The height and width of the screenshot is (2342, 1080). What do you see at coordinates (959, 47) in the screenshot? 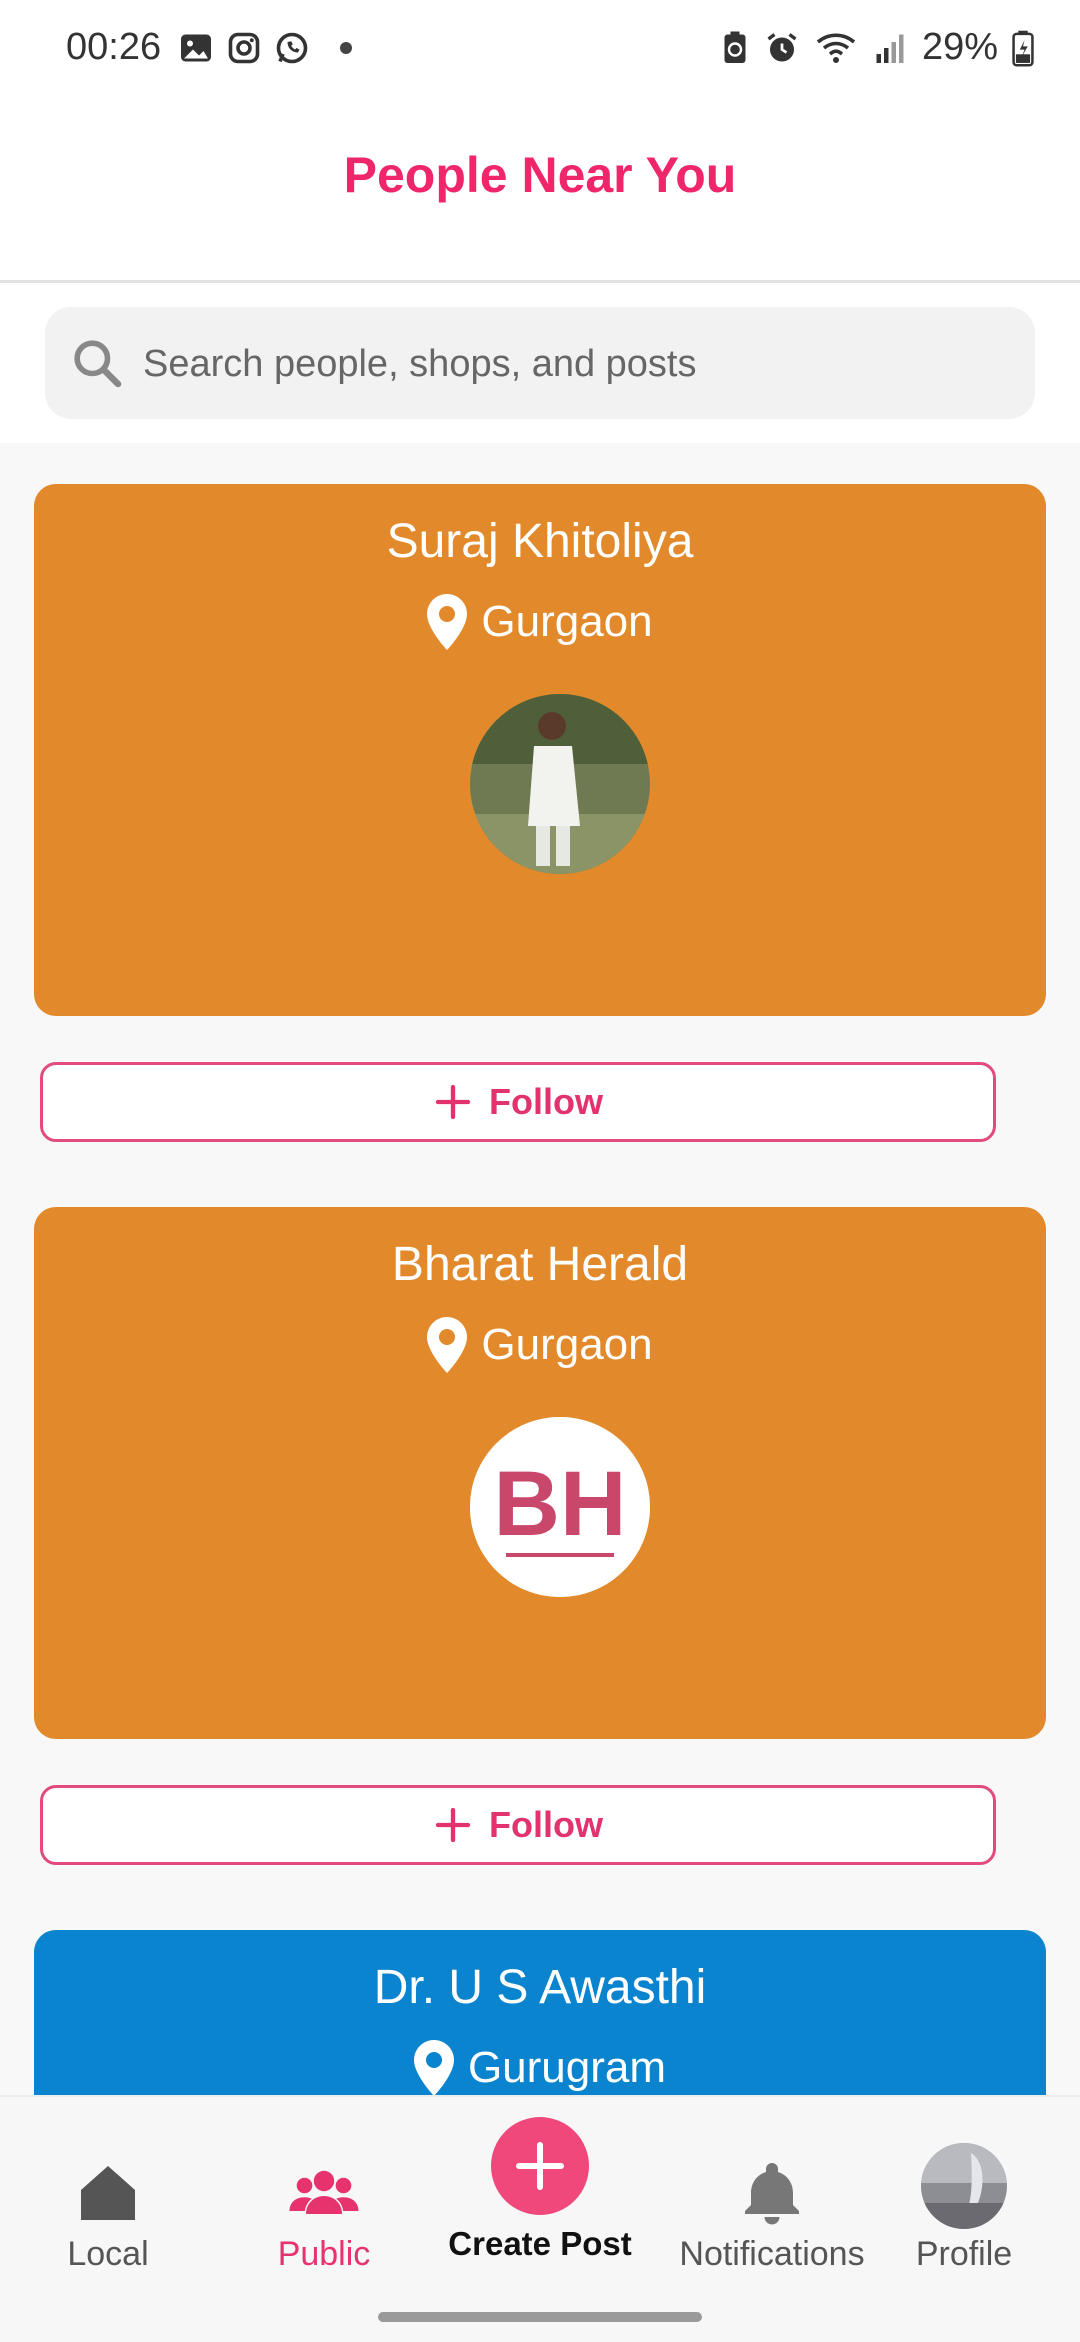
I see `battery-percent: 29%` at bounding box center [959, 47].